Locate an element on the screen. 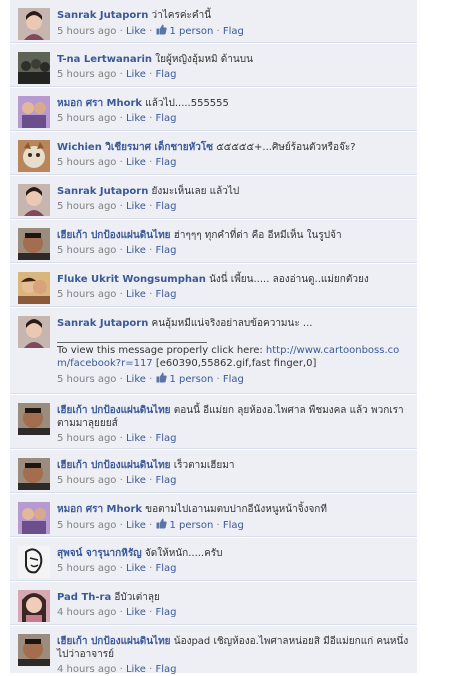 The width and height of the screenshot is (454, 676). comment-text: แล้วไป.....555555 is located at coordinates (187, 103).